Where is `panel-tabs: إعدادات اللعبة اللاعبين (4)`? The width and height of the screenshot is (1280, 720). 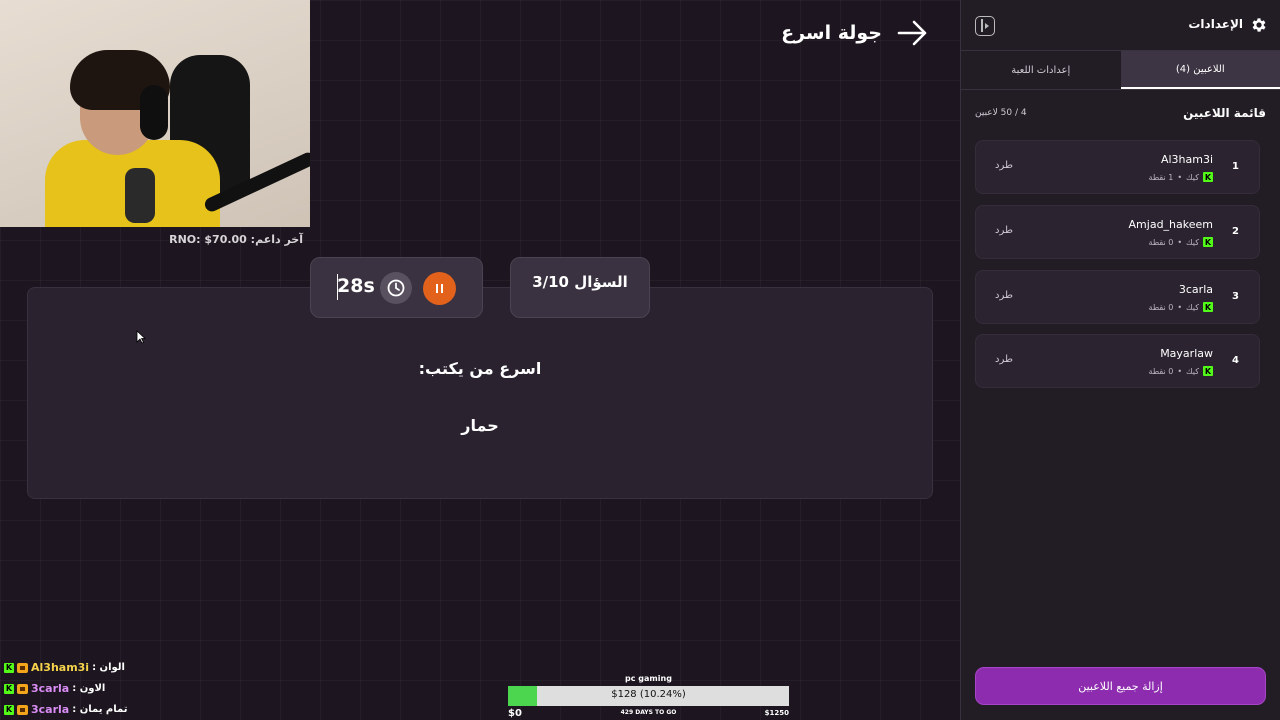 panel-tabs: إعدادات اللعبة اللاعبين (4) is located at coordinates (1120, 70).